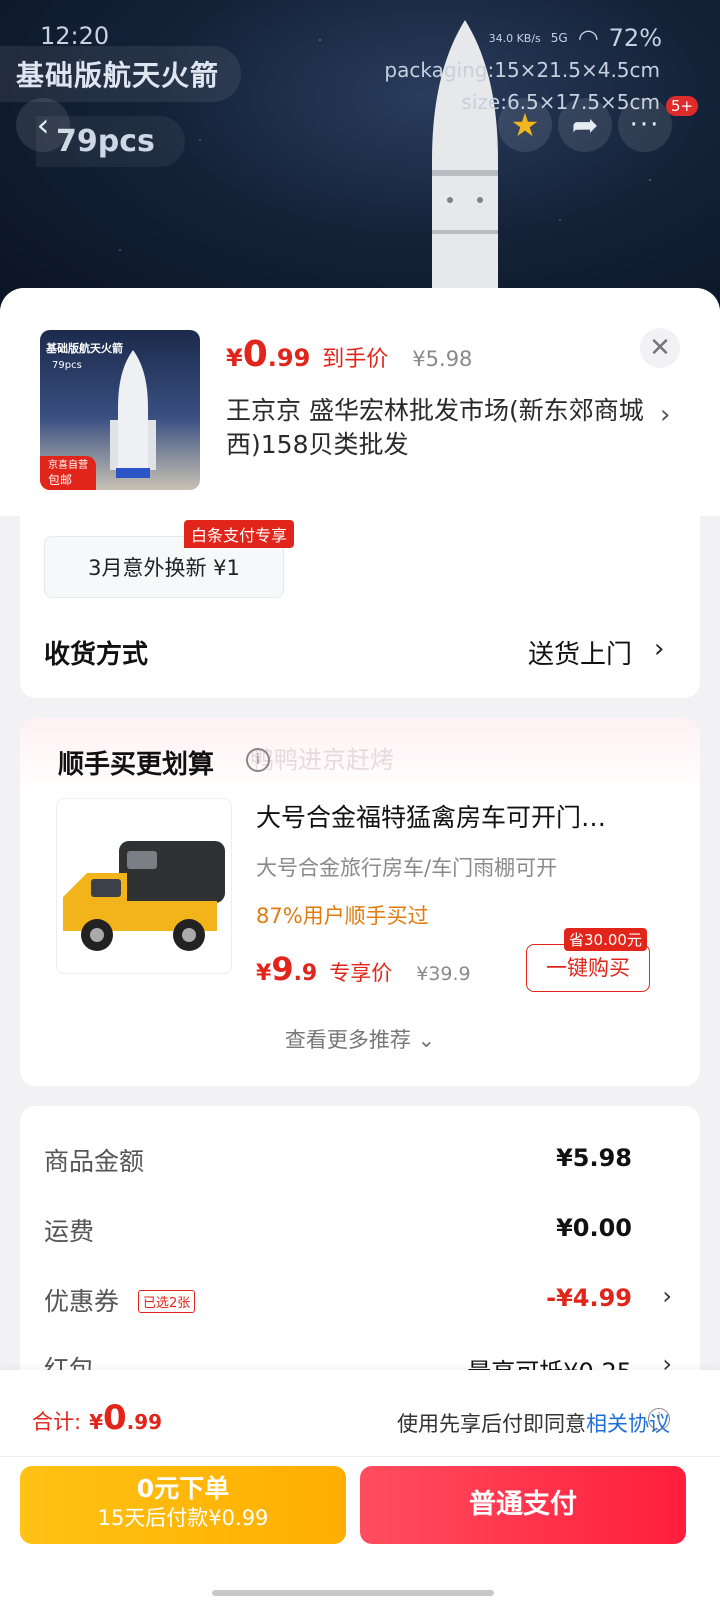 Image resolution: width=720 pixels, height=1600 pixels. Describe the element at coordinates (239, 534) in the screenshot. I see `service-badge: 白条支付专享` at that location.